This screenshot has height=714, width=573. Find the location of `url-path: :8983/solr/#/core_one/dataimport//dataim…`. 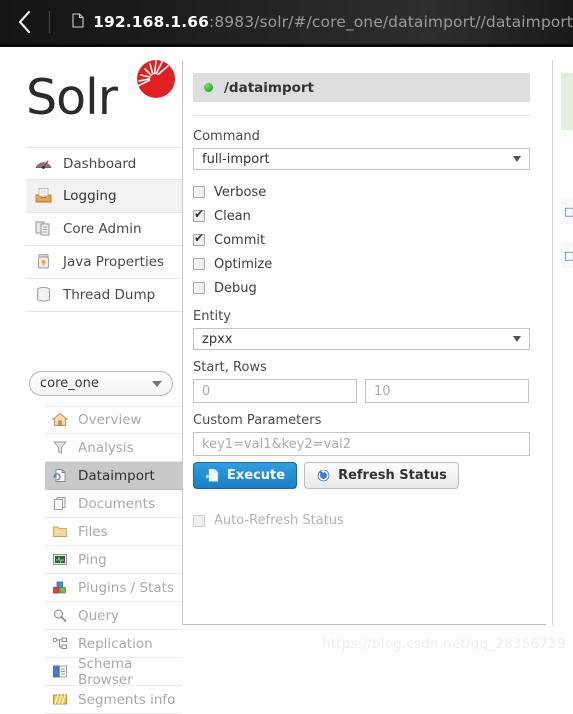

url-path: :8983/solr/#/core_one/dataimport//dataim… is located at coordinates (391, 22).